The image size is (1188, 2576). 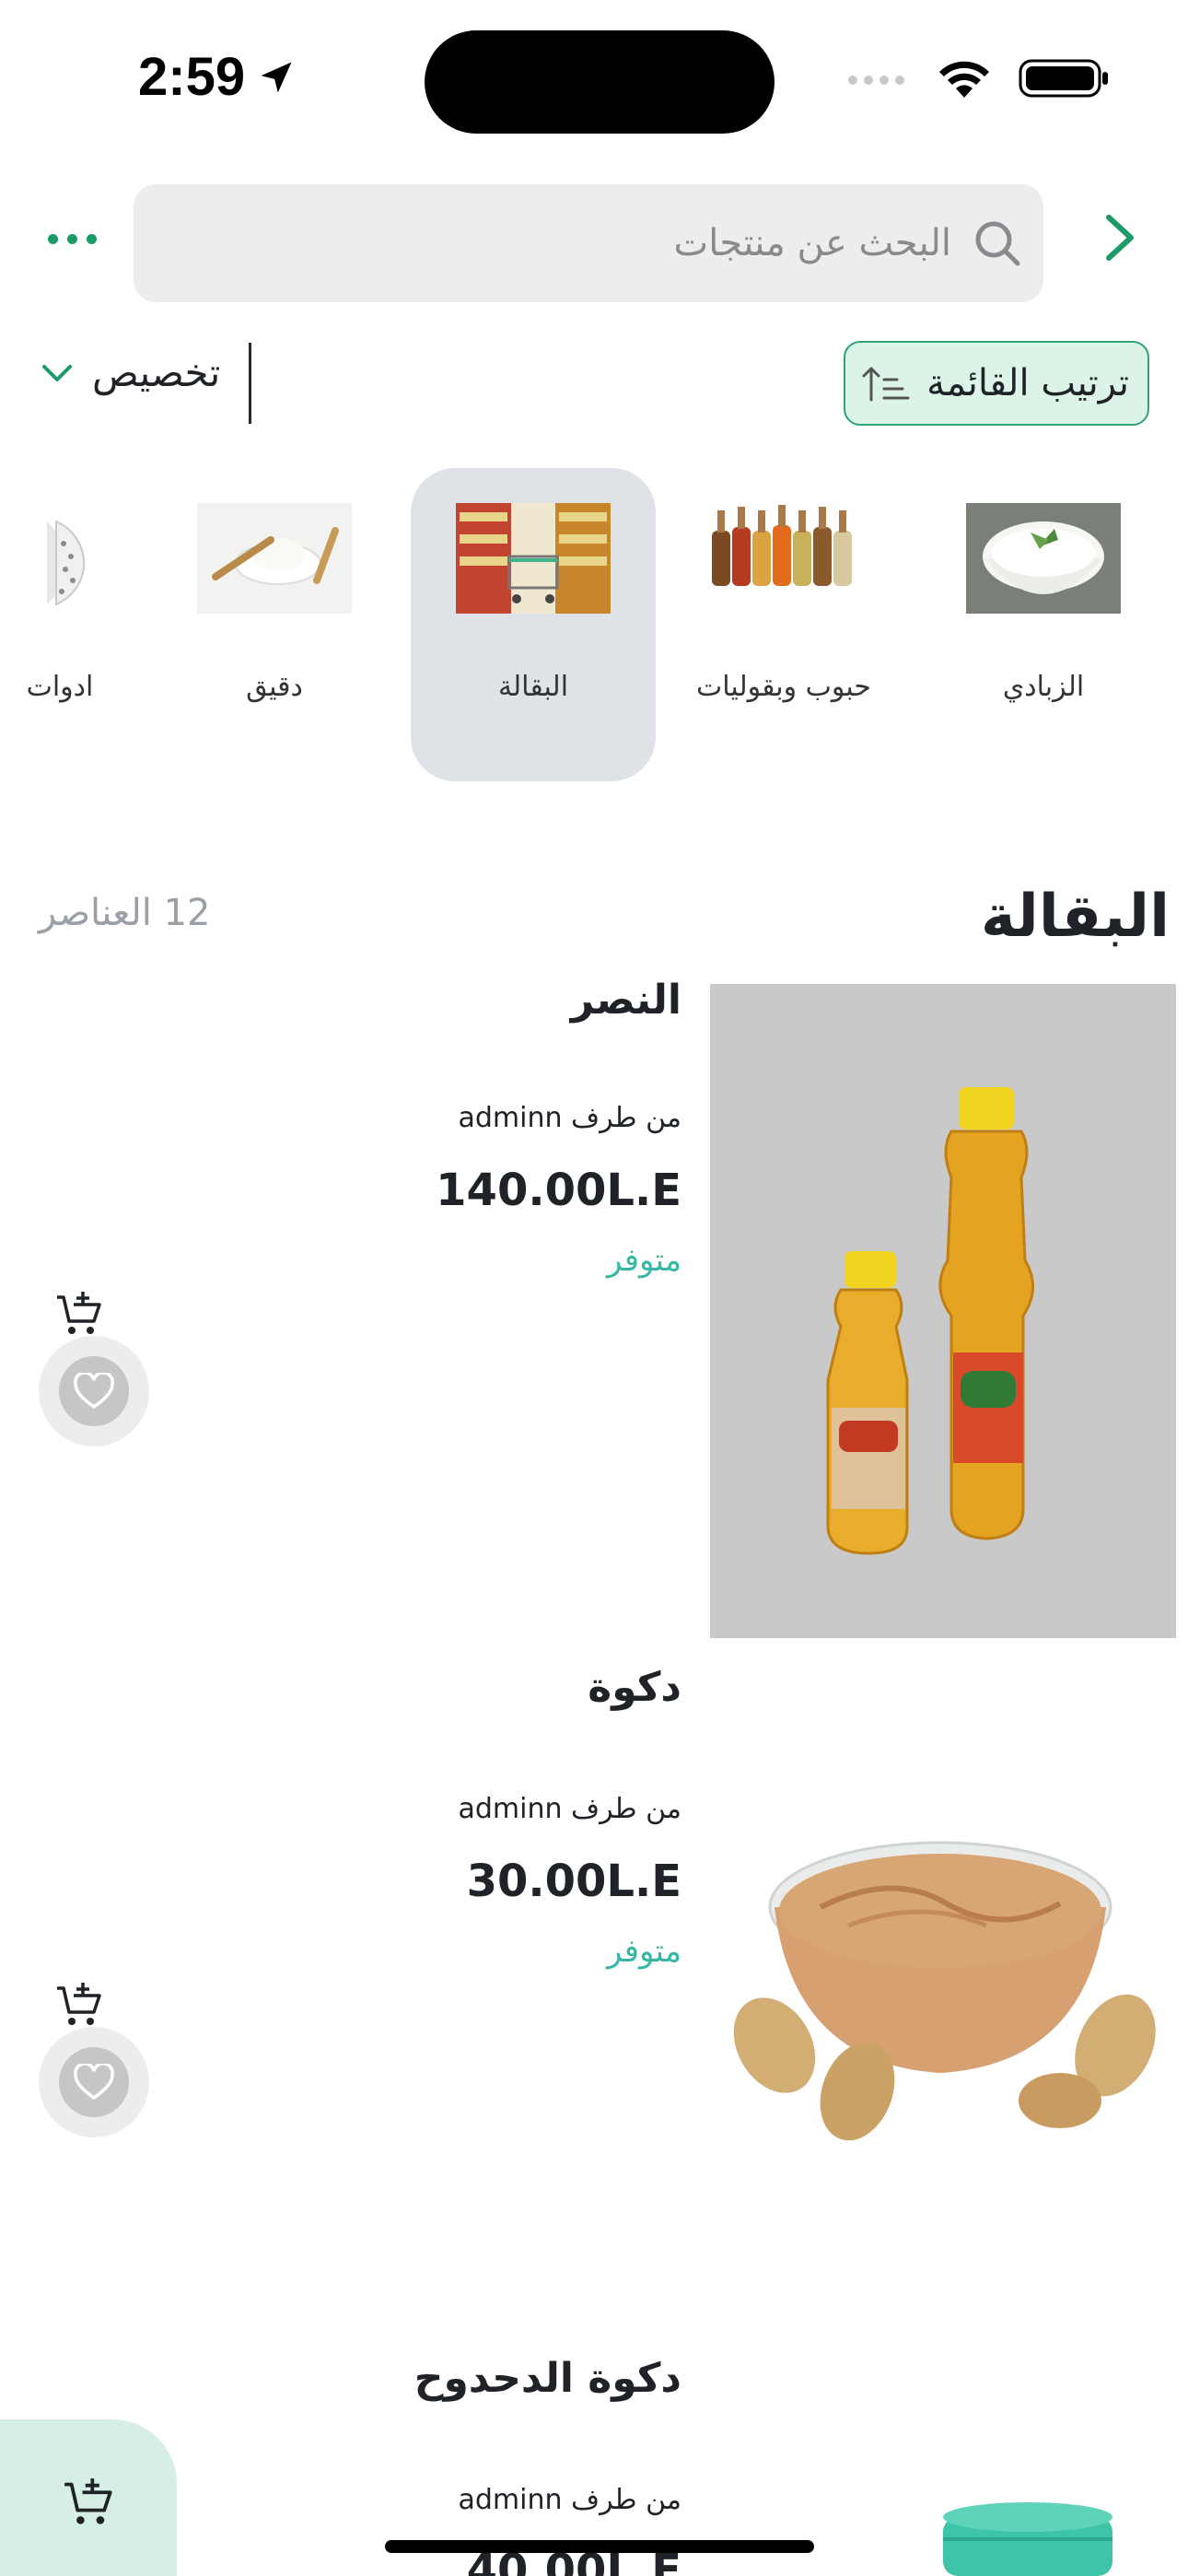 I want to click on jar-image, so click(x=1027, y=2539).